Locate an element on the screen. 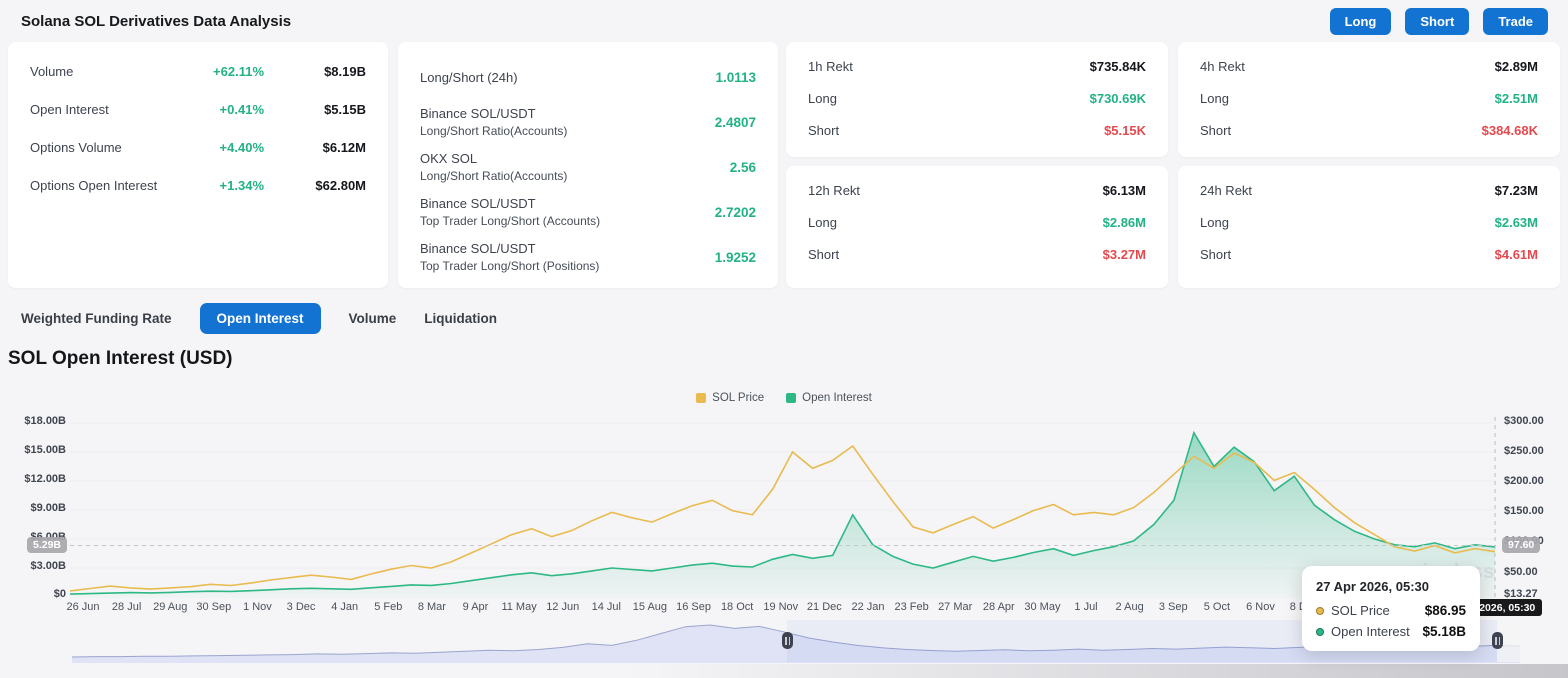  tooltip-row-sol-price: SOL Price $86.95 is located at coordinates (1391, 610).